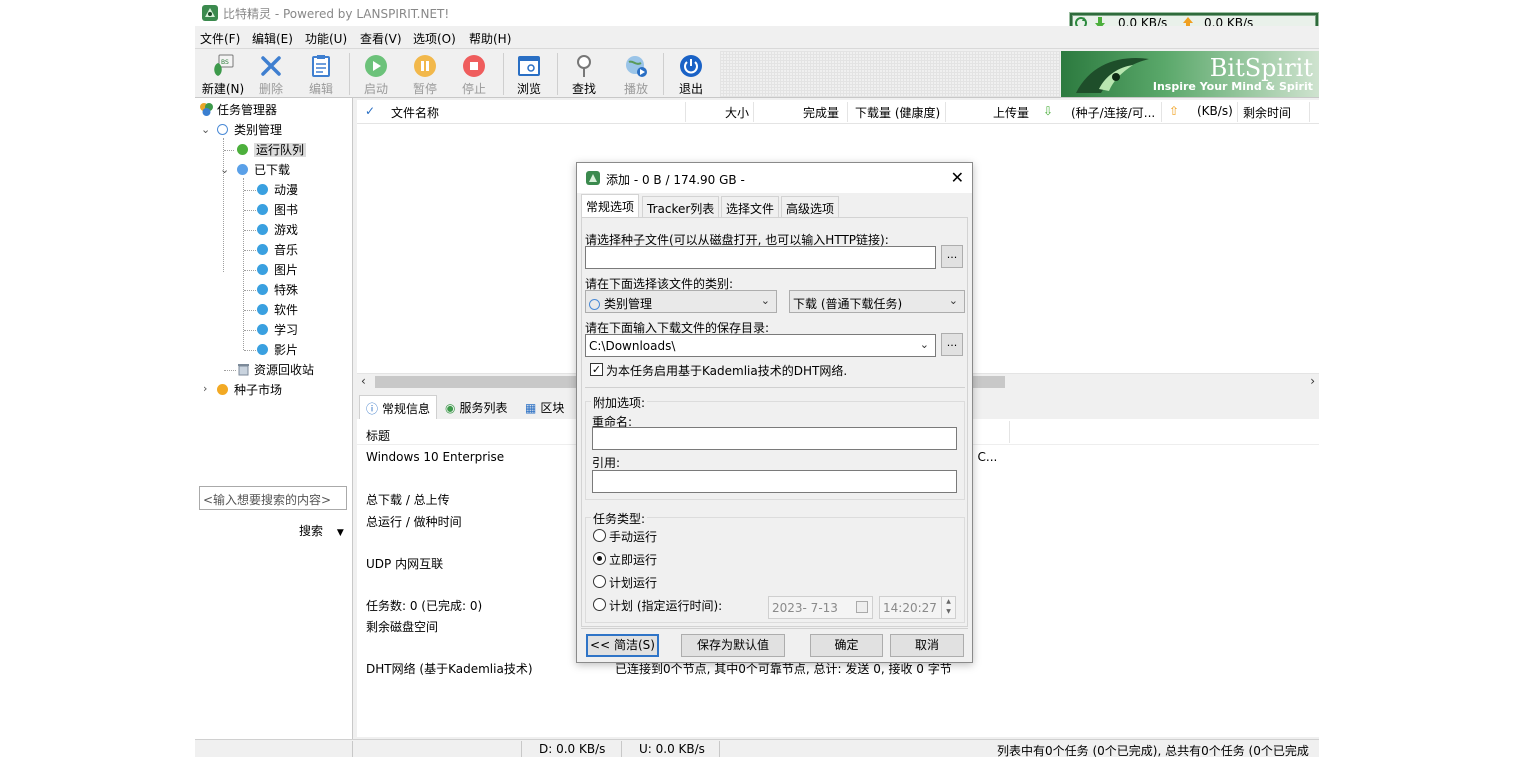 The width and height of the screenshot is (1514, 757). I want to click on quote-label: 引用:, so click(606, 463).